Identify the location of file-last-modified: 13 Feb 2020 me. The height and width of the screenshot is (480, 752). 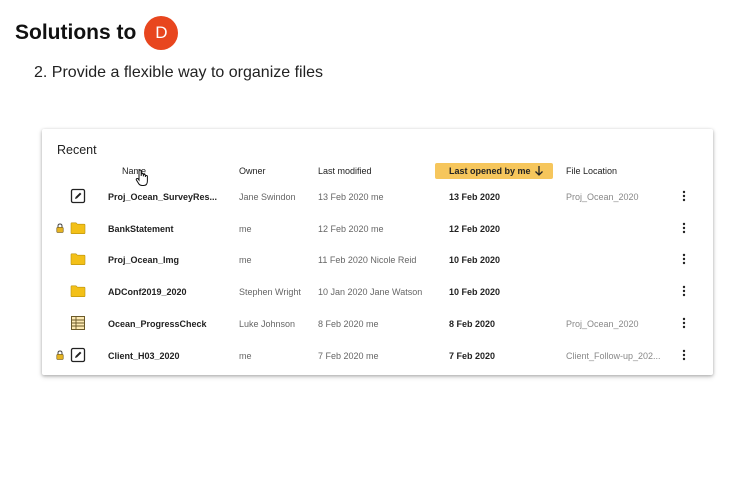
(351, 197).